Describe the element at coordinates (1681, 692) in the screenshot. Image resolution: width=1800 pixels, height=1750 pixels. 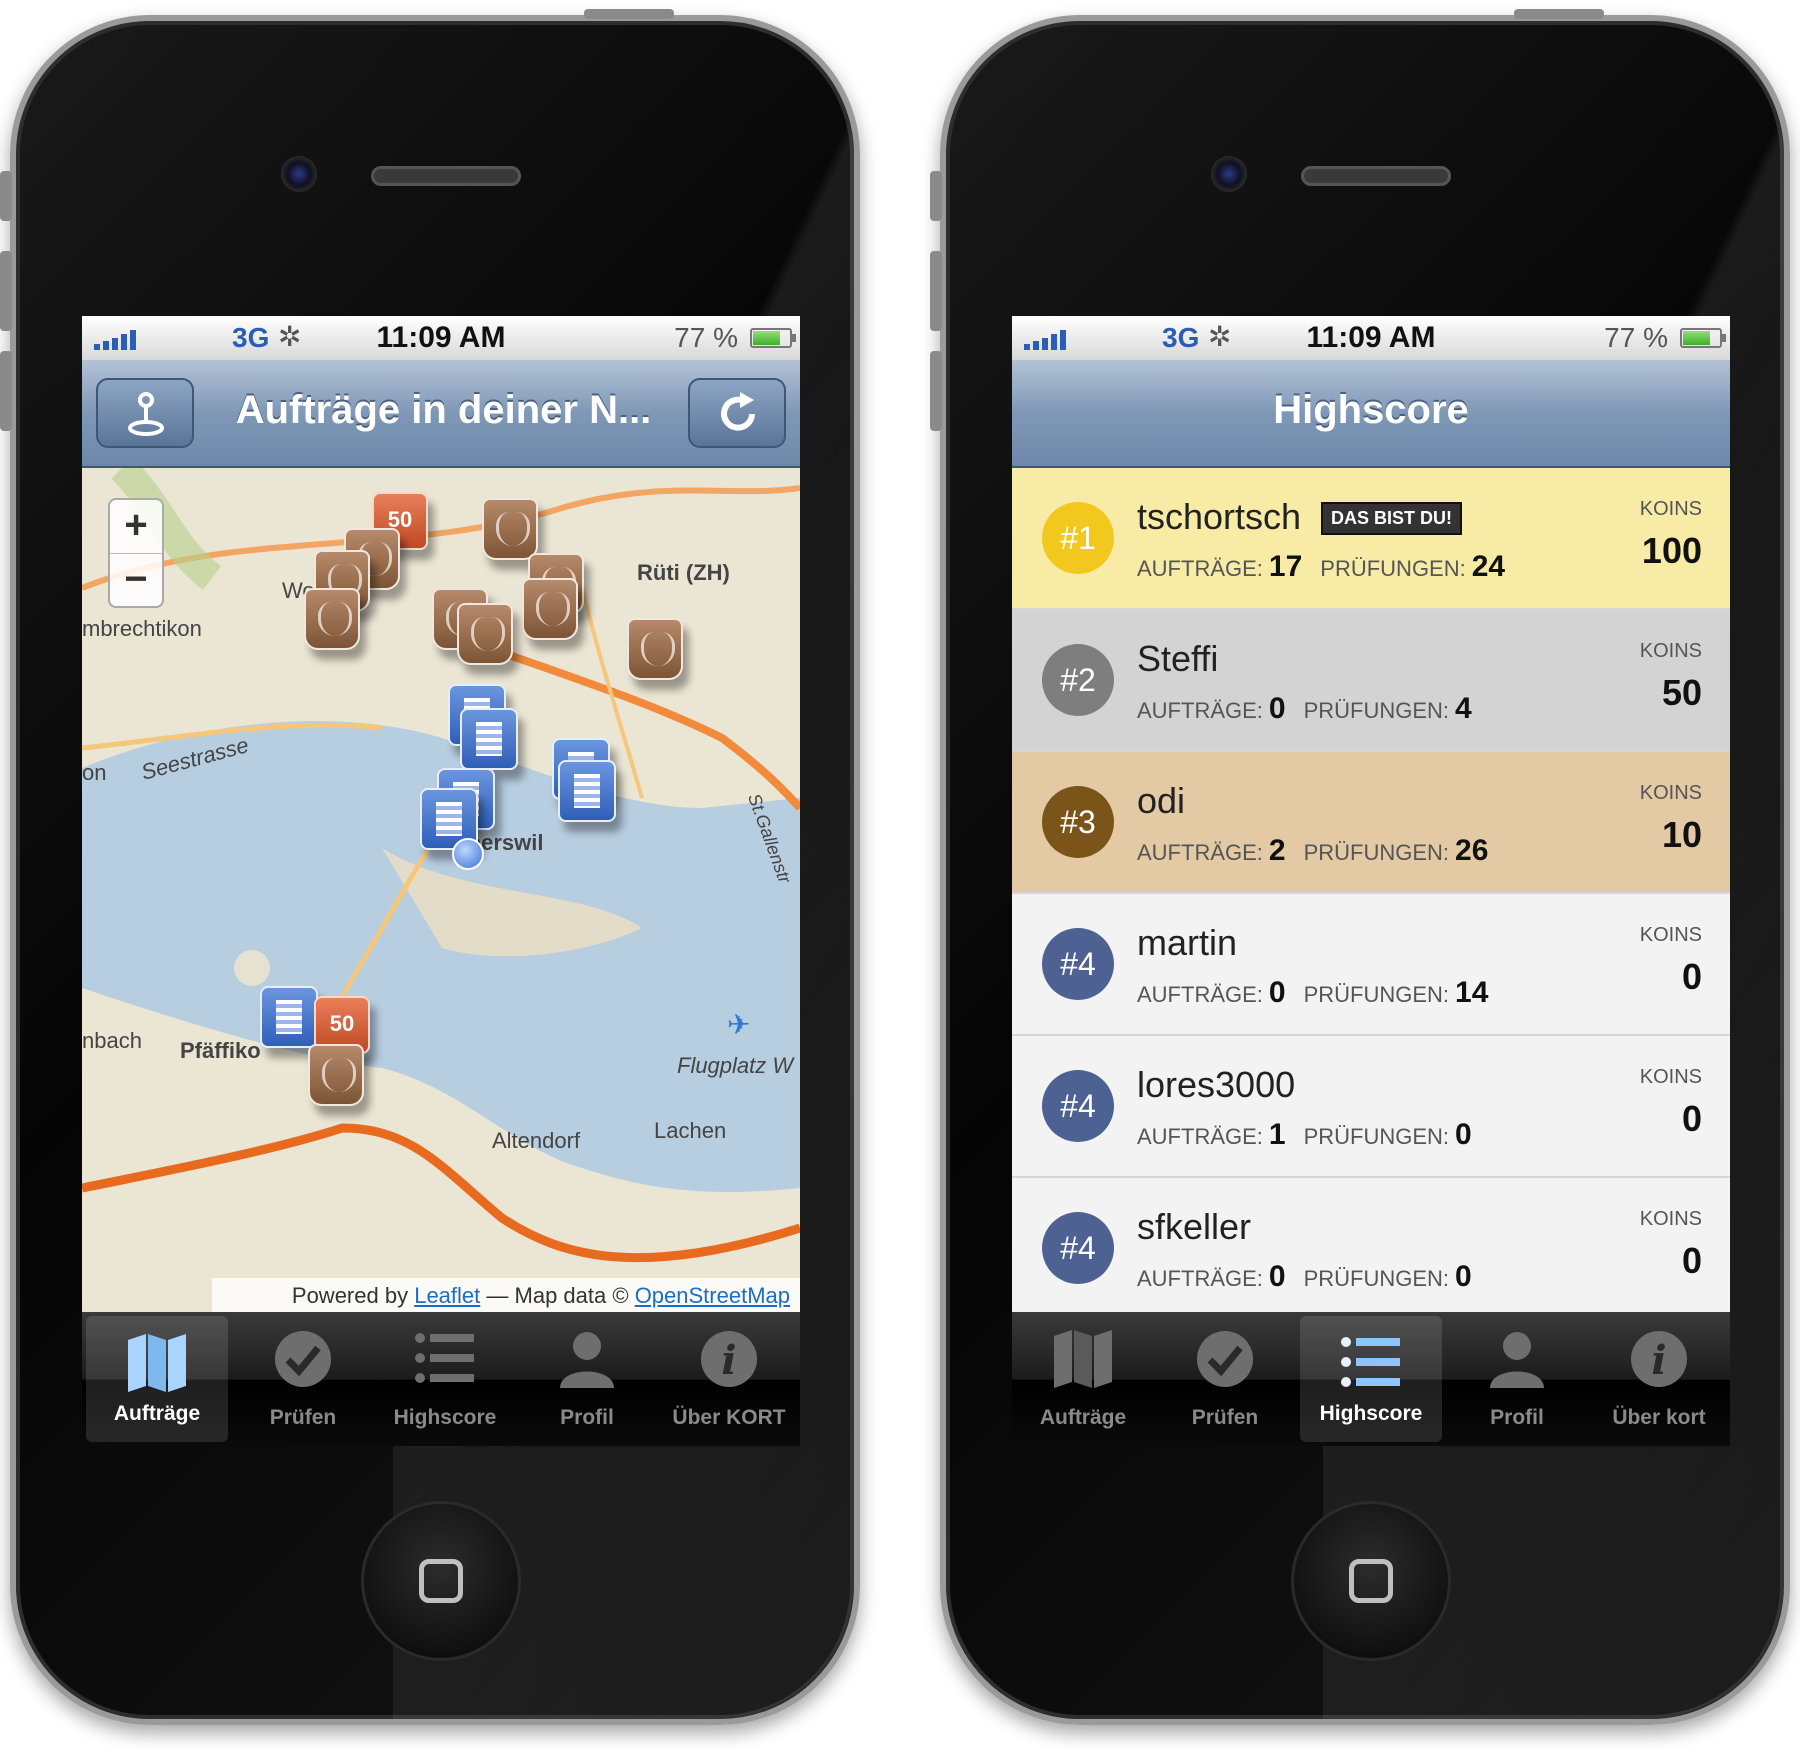
I see `koins-value: 50` at that location.